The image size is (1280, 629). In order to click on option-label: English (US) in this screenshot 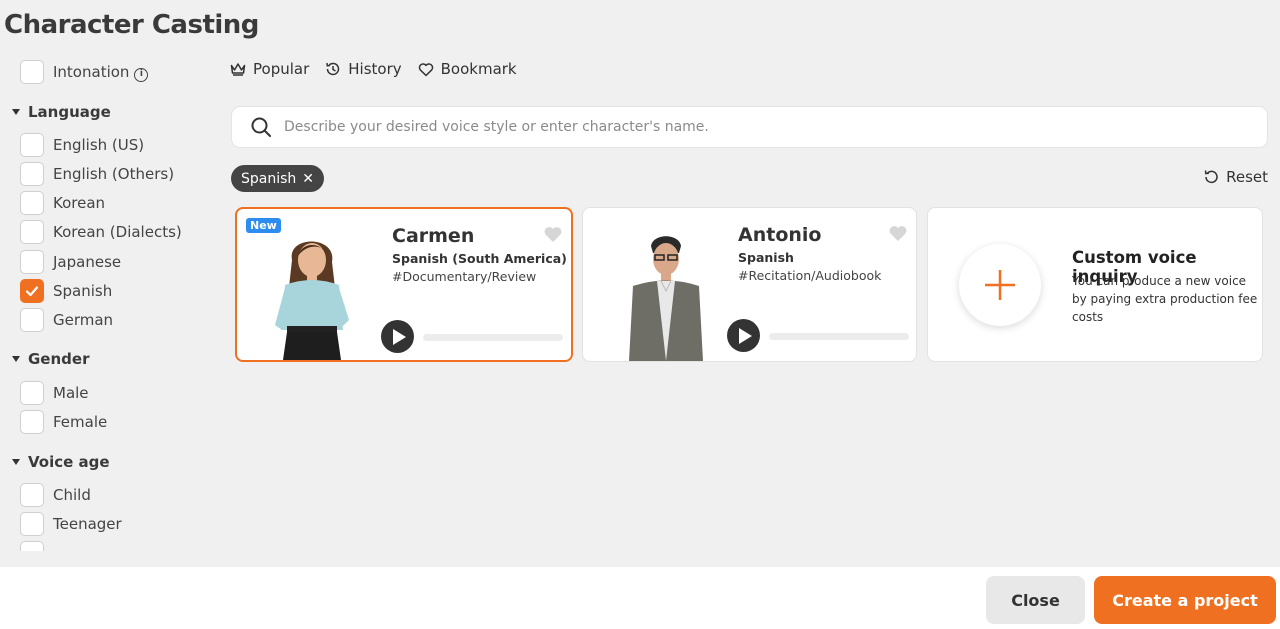, I will do `click(99, 145)`.